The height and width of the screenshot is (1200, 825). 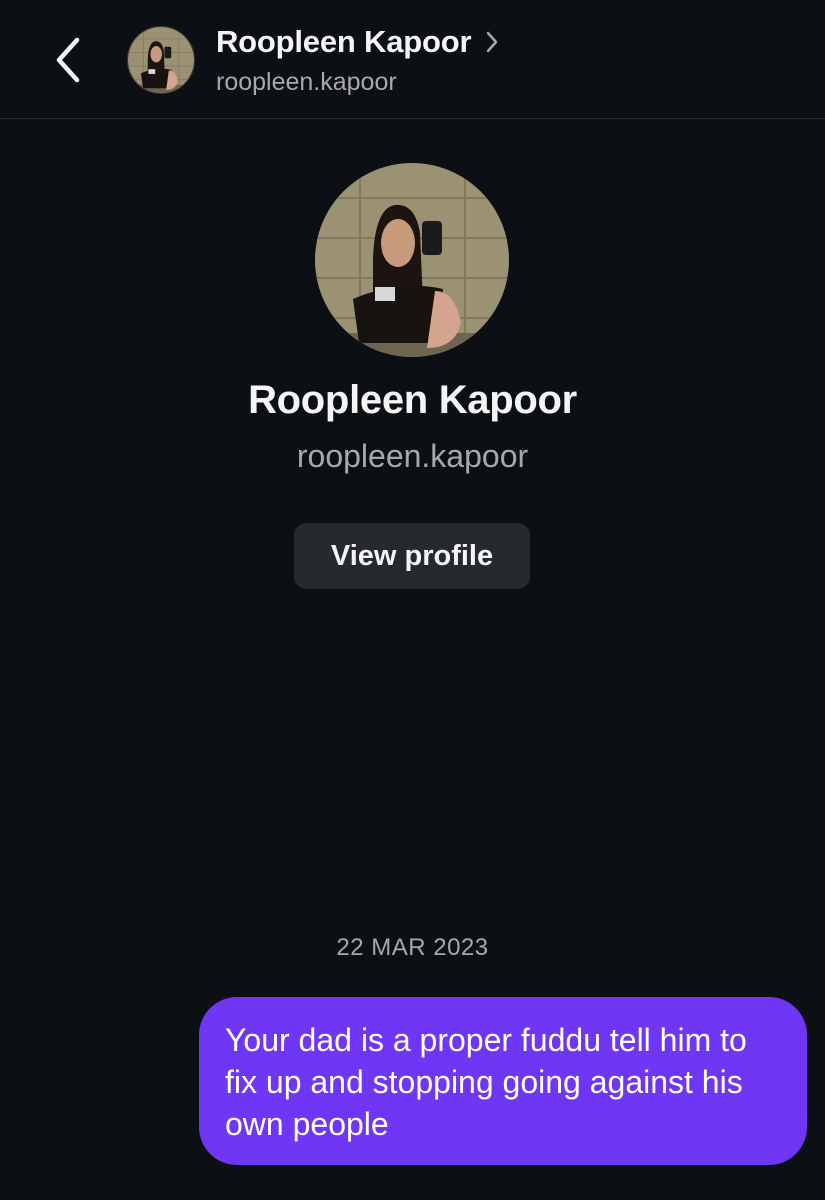 What do you see at coordinates (412, 400) in the screenshot?
I see `profile-name: Roopleen Kapoor` at bounding box center [412, 400].